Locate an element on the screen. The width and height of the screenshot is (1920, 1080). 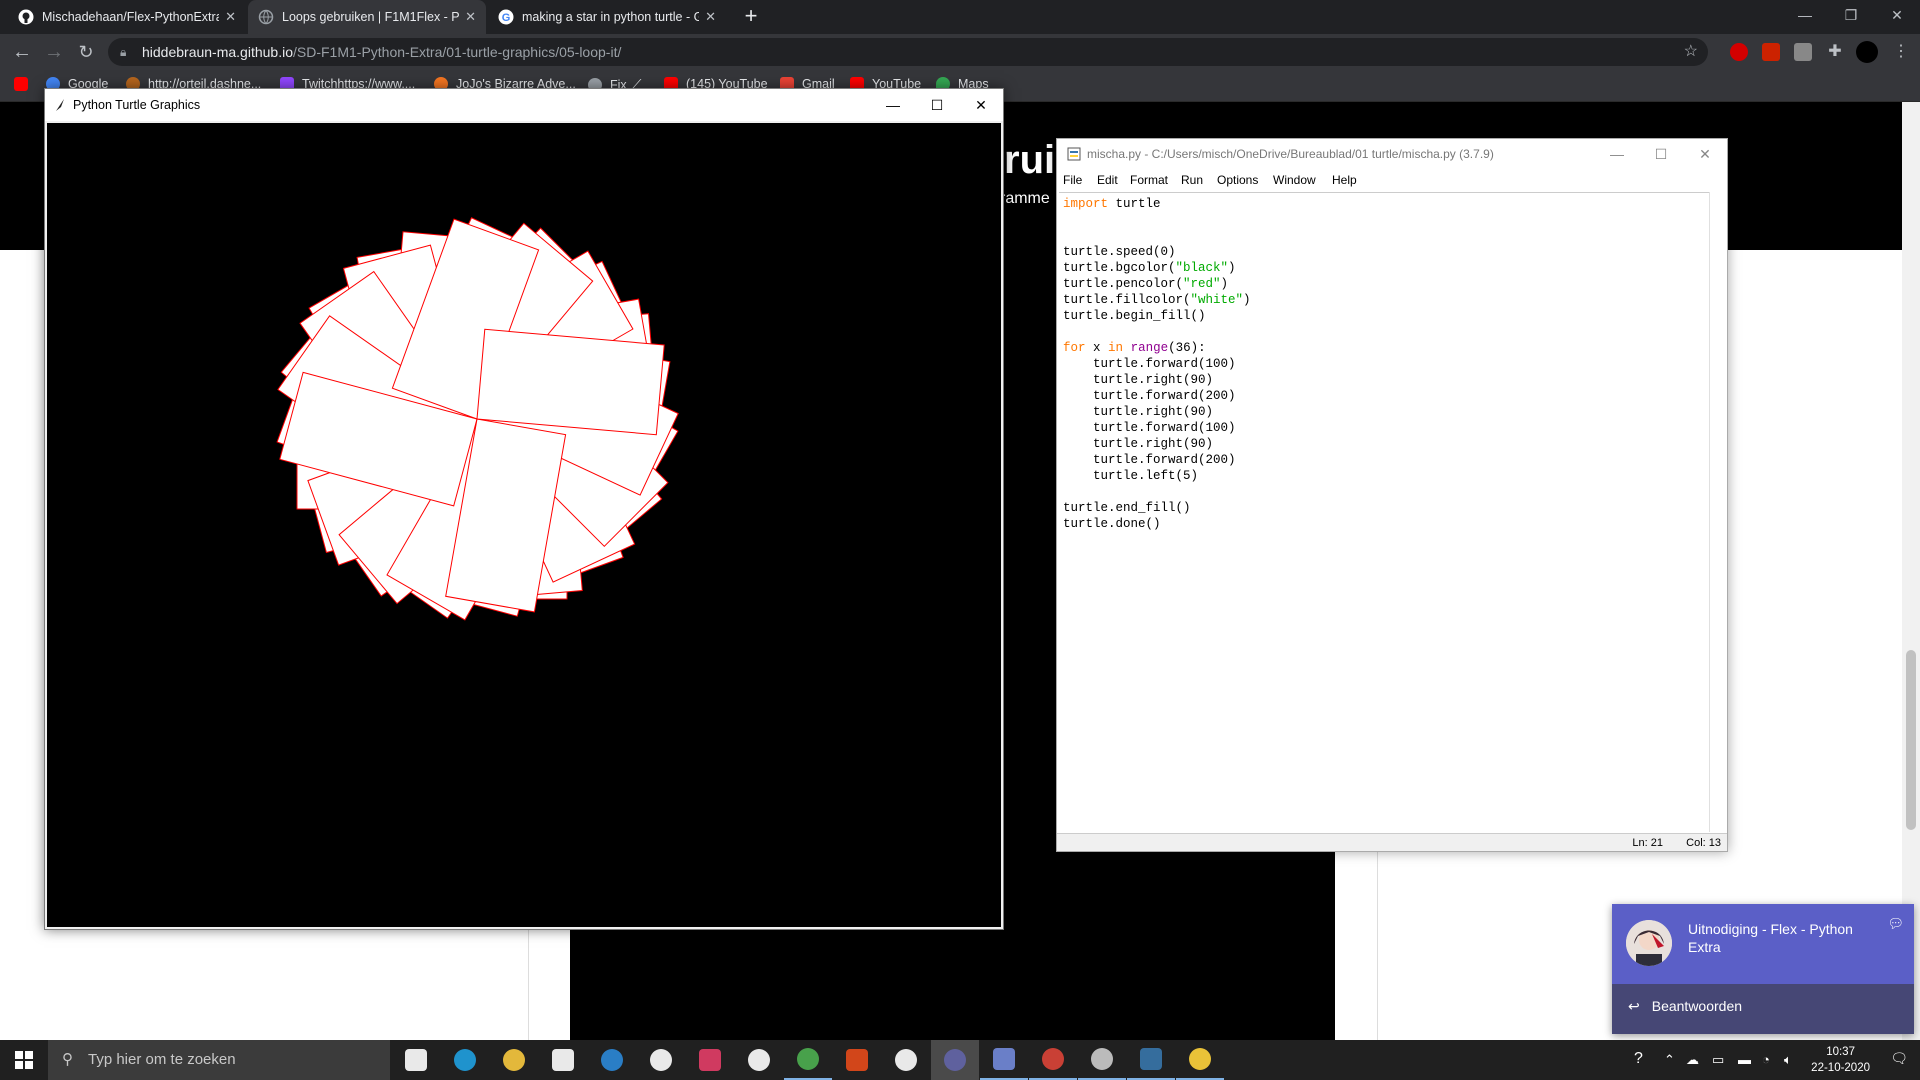
store-icon-glyph is located at coordinates (563, 1060).